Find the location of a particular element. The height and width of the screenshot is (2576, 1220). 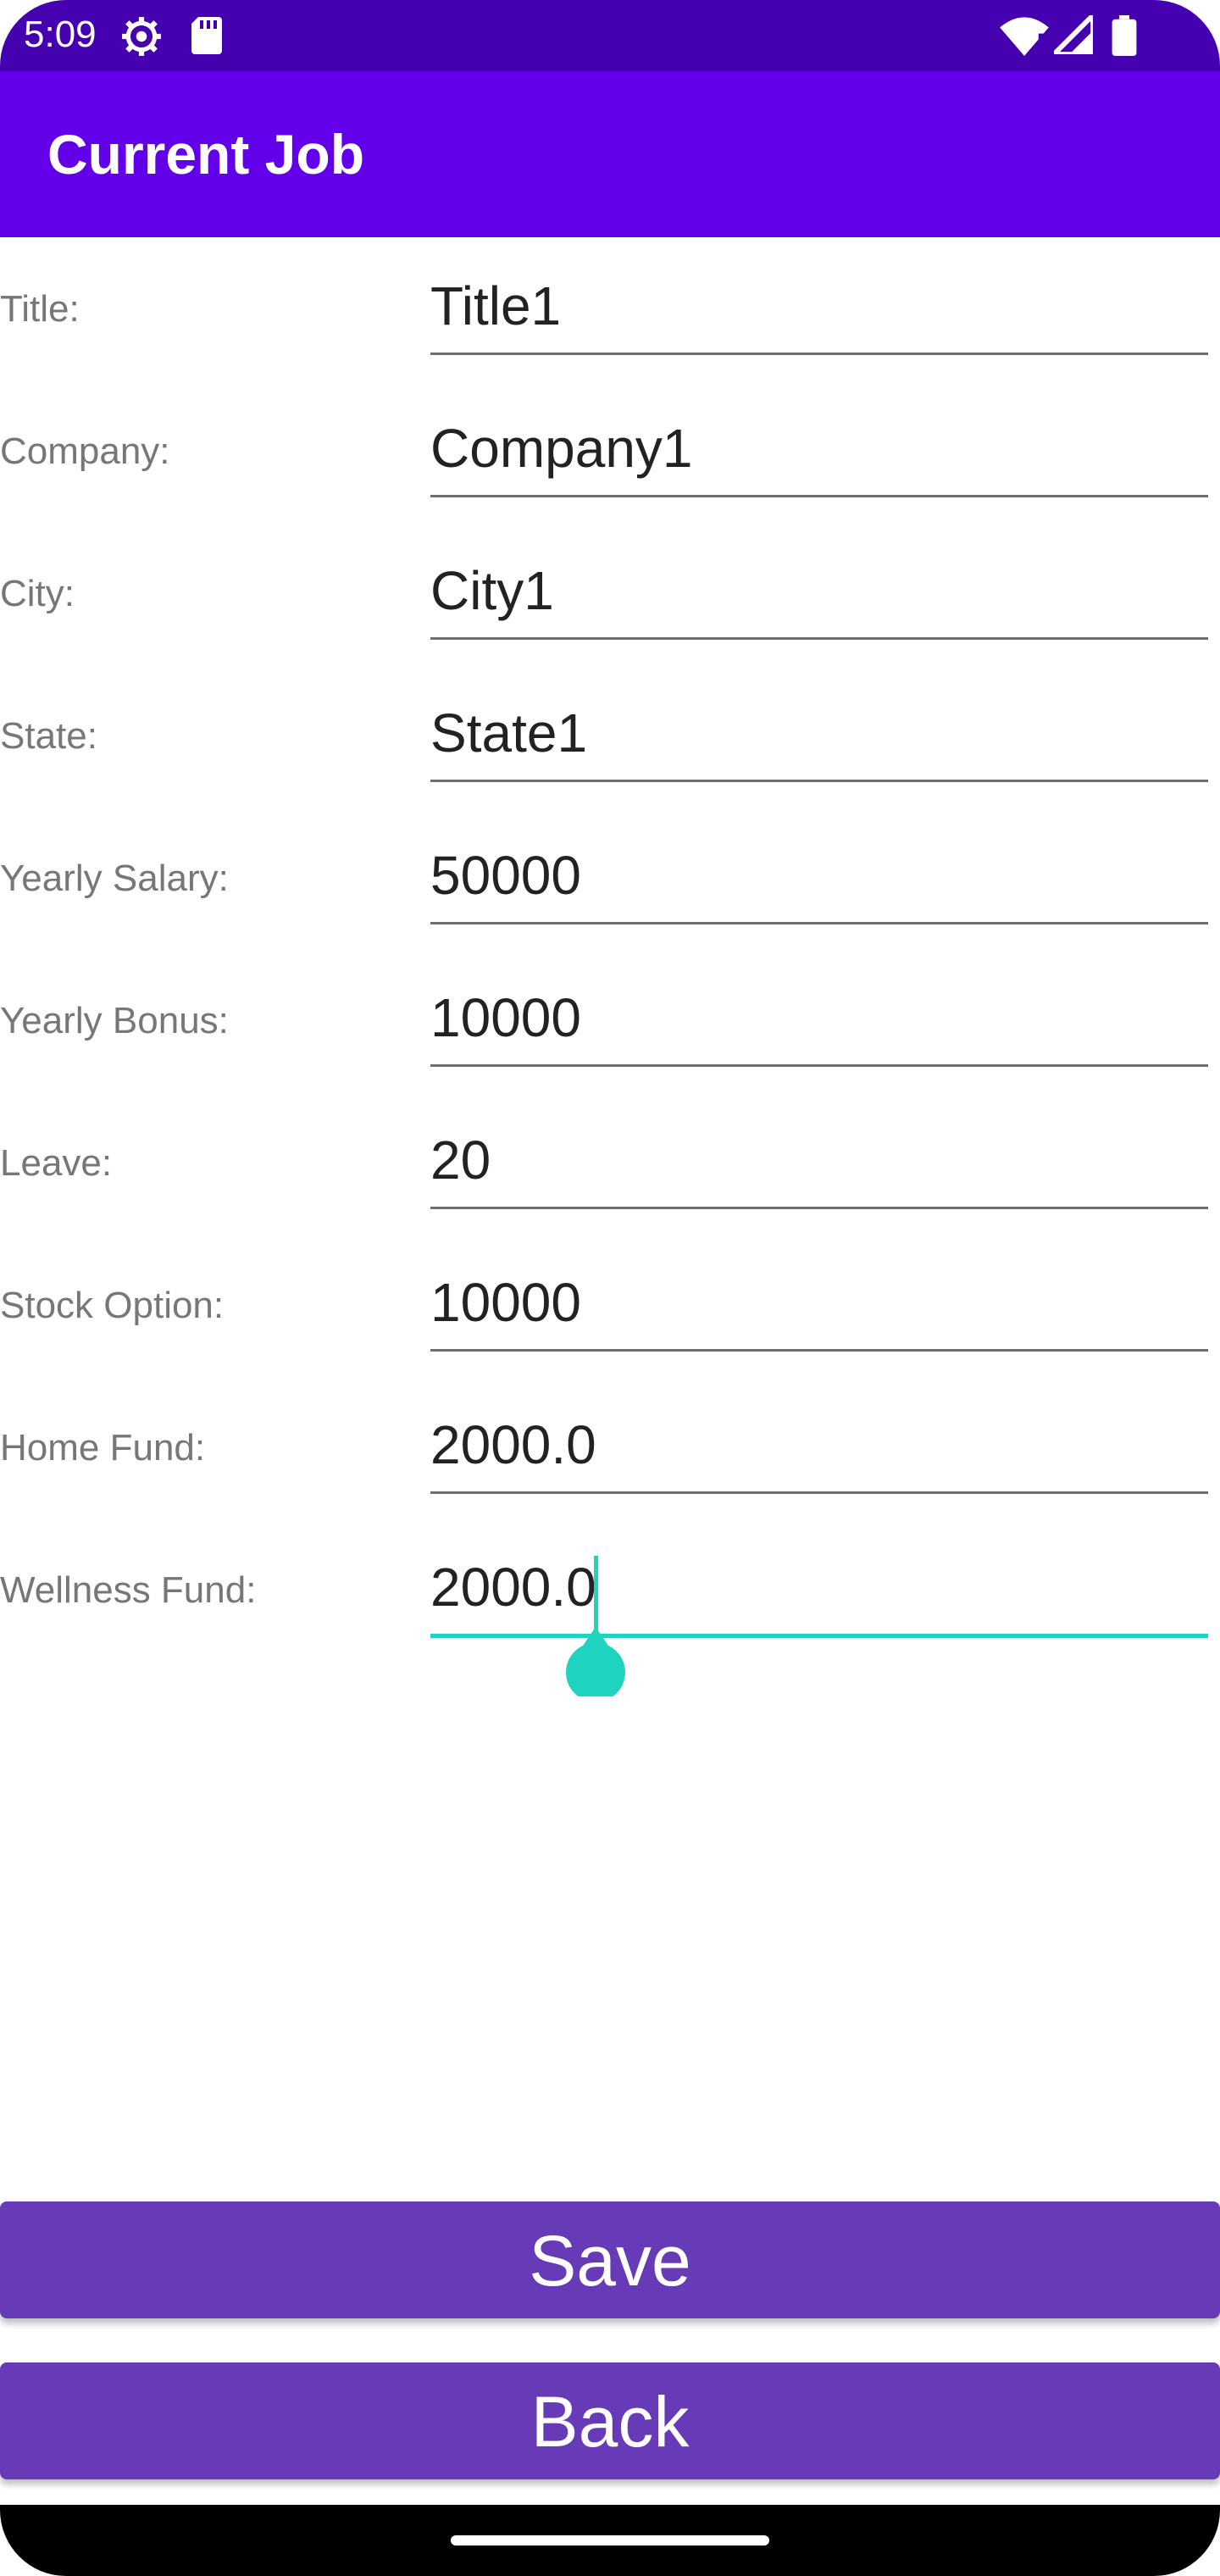

home-fund-label: Home Fund: is located at coordinates (103, 1447).